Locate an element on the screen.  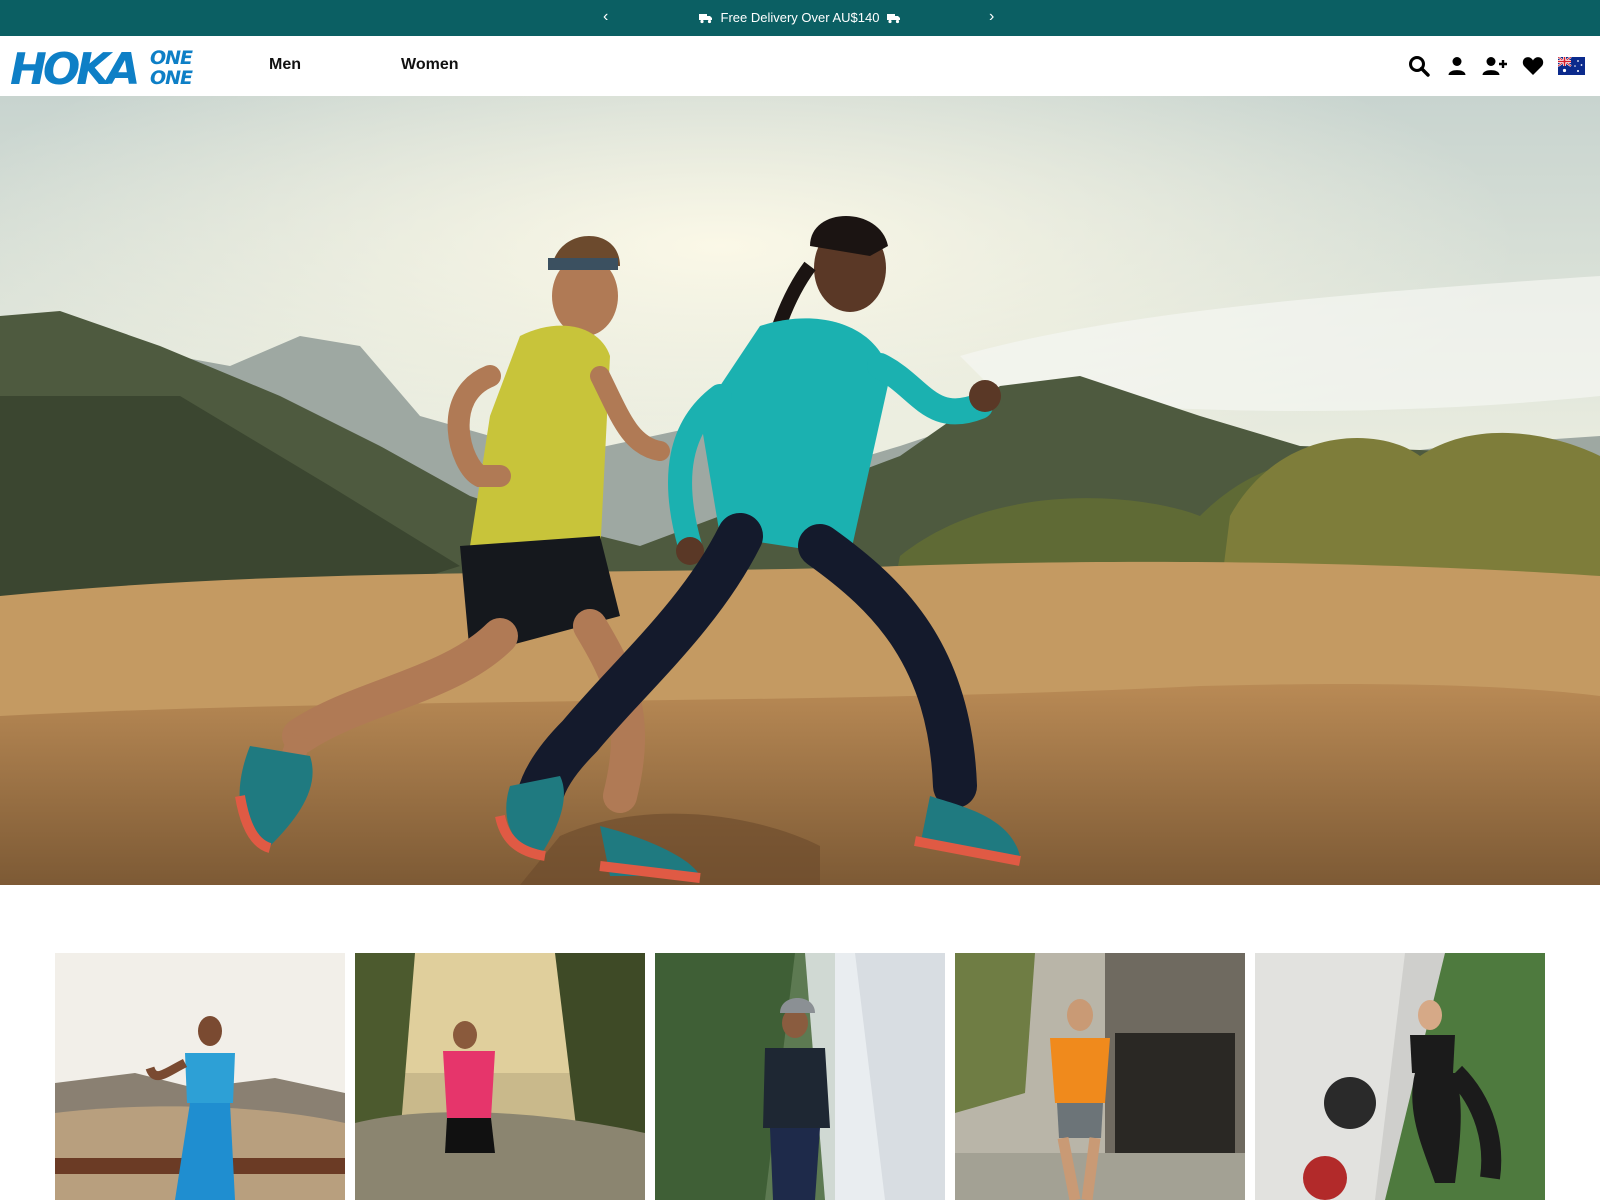
hoka-one-one-logo: HOKA ONE ONE is located at coordinates (106, 66).